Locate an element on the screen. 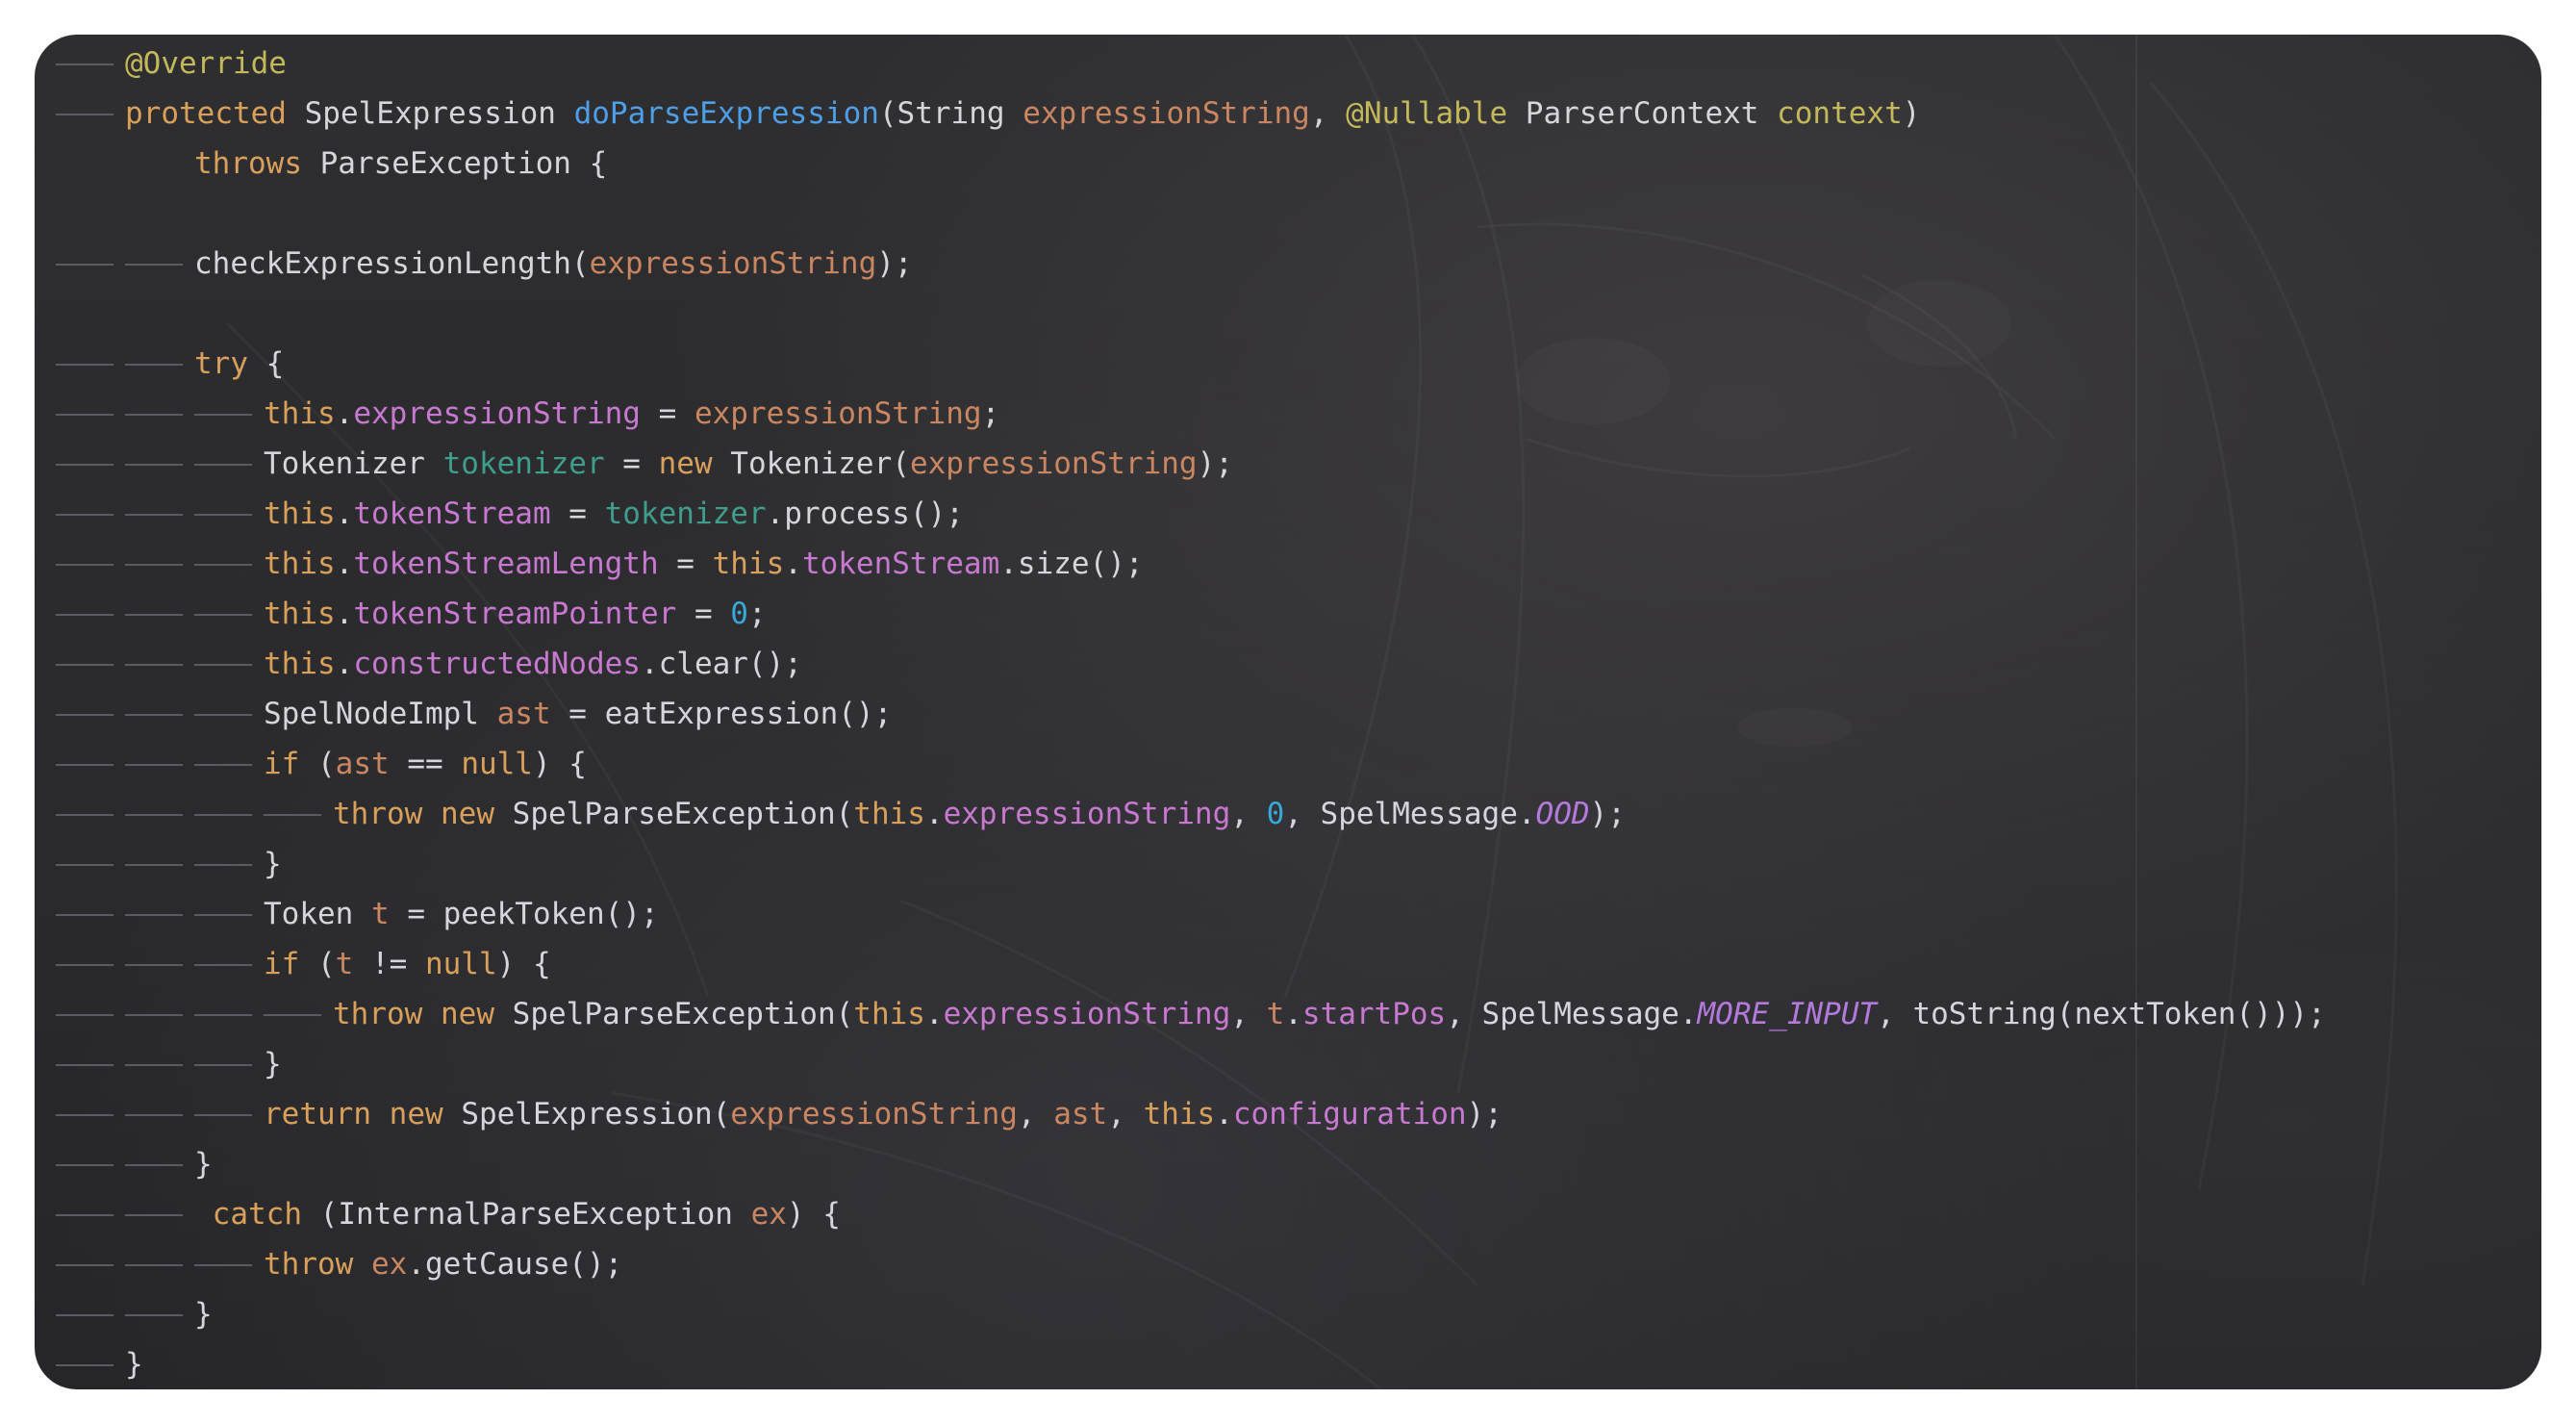 This screenshot has height=1424, width=2576. code-token: context is located at coordinates (1840, 114).